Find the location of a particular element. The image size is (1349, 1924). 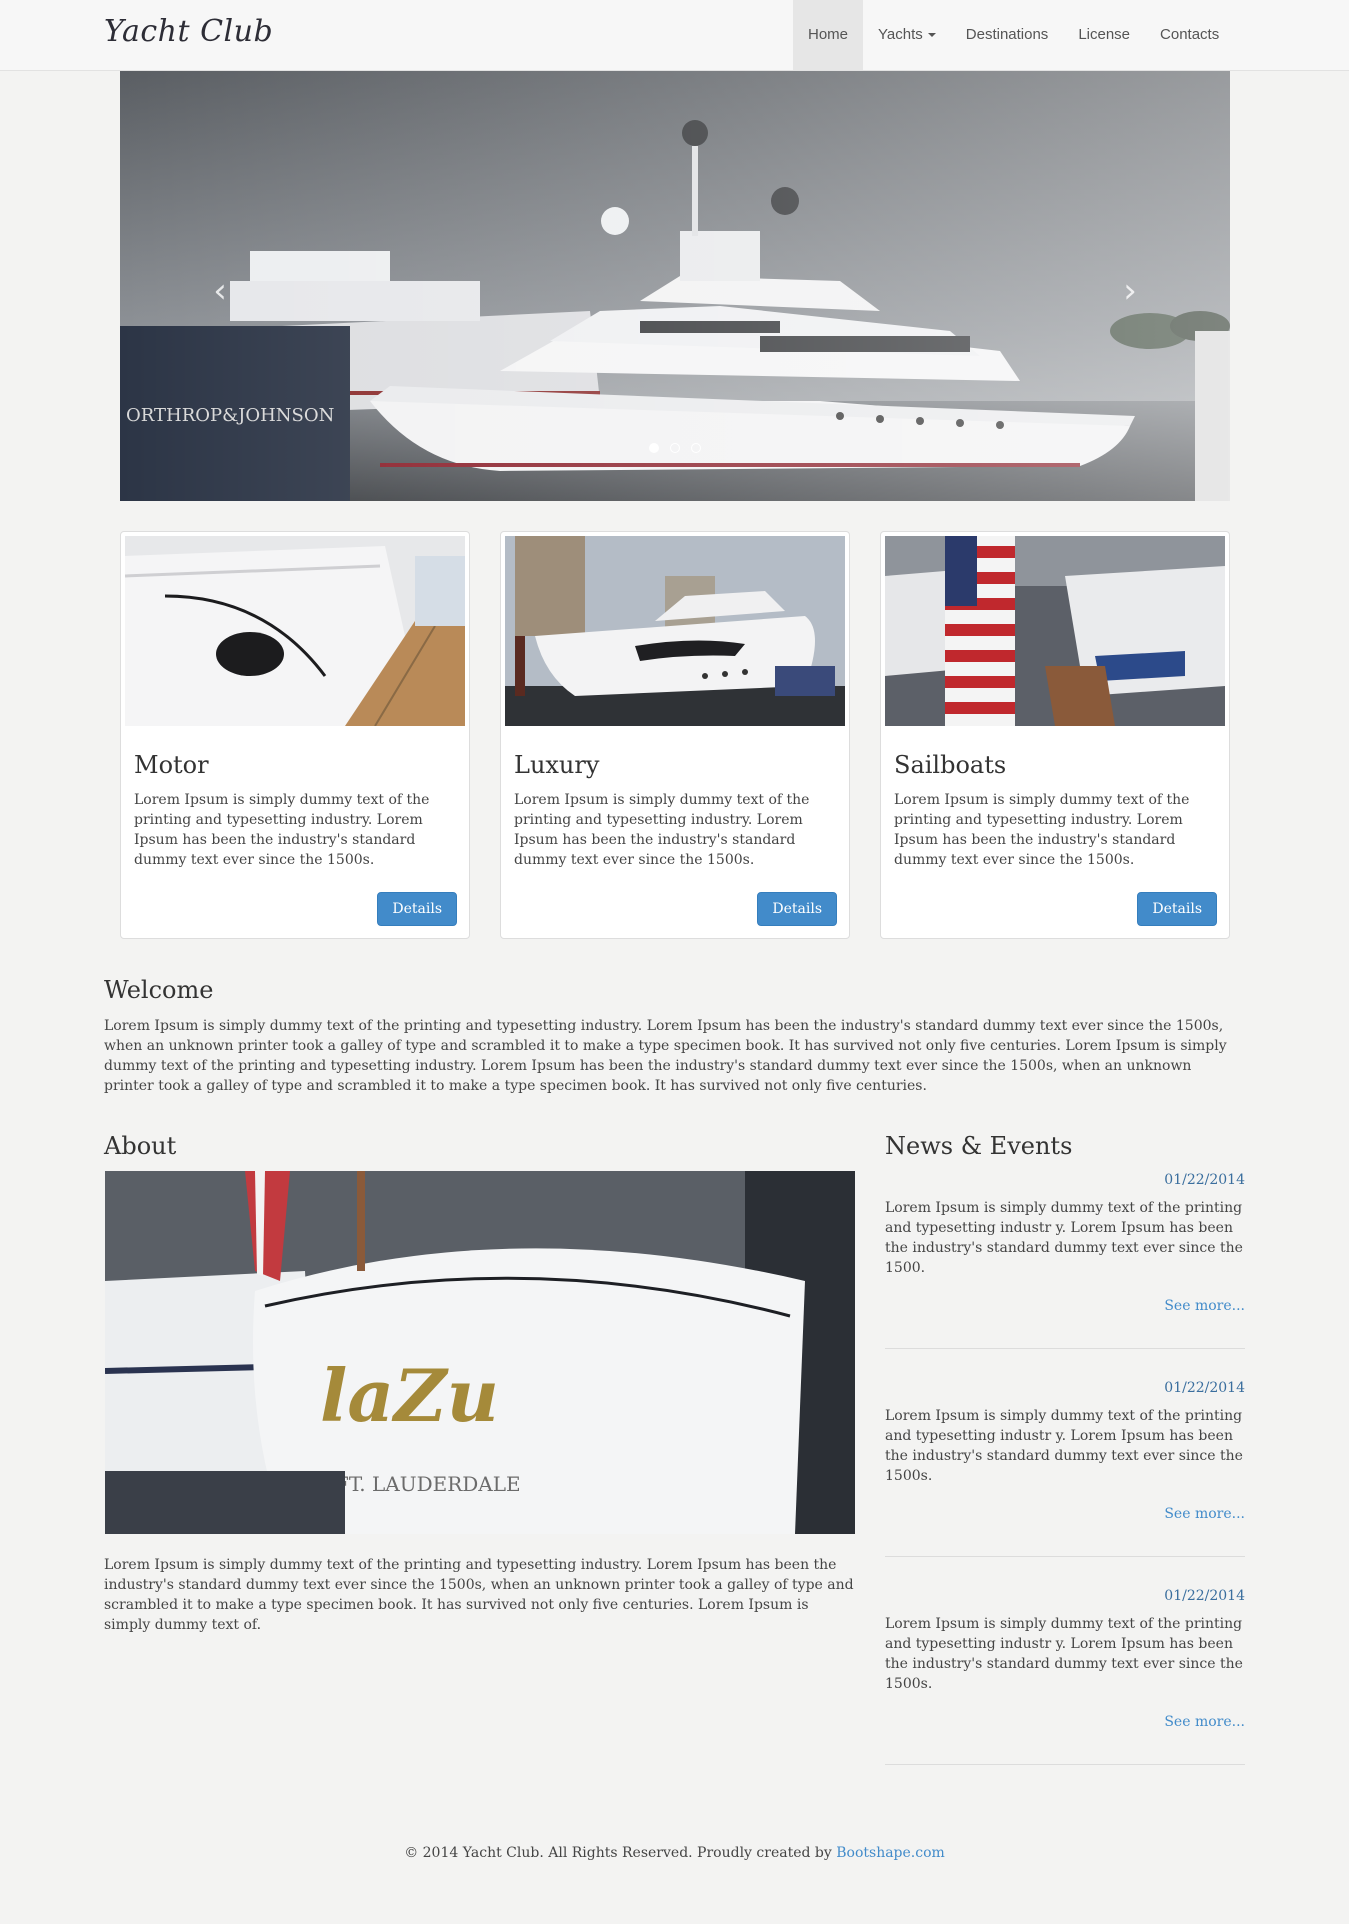

carousel-prev-button: ‹ is located at coordinates (220, 291).